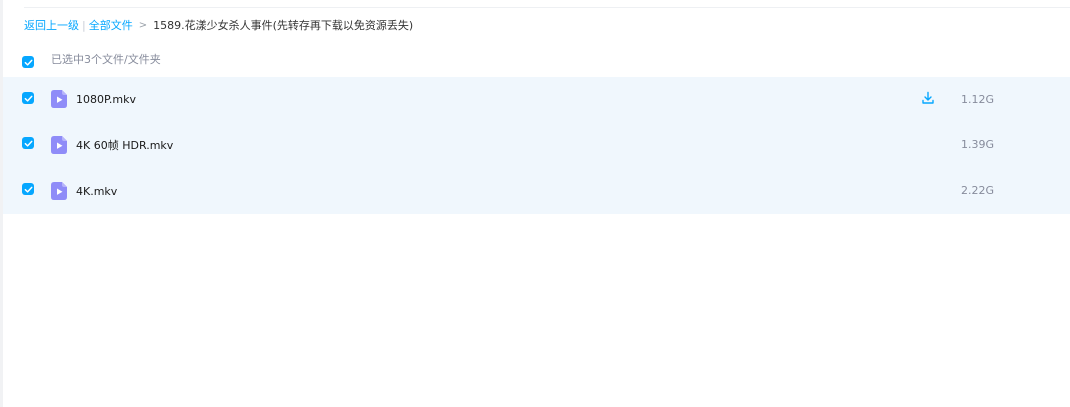  What do you see at coordinates (283, 25) in the screenshot?
I see `current-folder-name: 1589.花漾少女杀人事件(先转存再下载以免资源丢失)` at bounding box center [283, 25].